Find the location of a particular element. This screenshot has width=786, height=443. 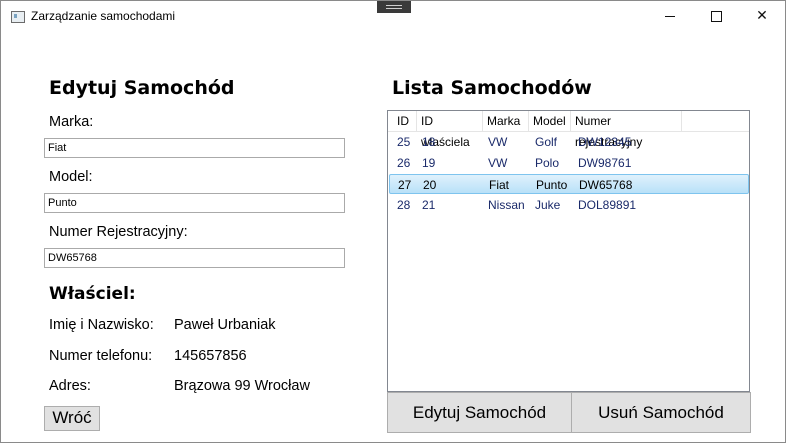

list-heading: Lista Samochodów is located at coordinates (492, 88).